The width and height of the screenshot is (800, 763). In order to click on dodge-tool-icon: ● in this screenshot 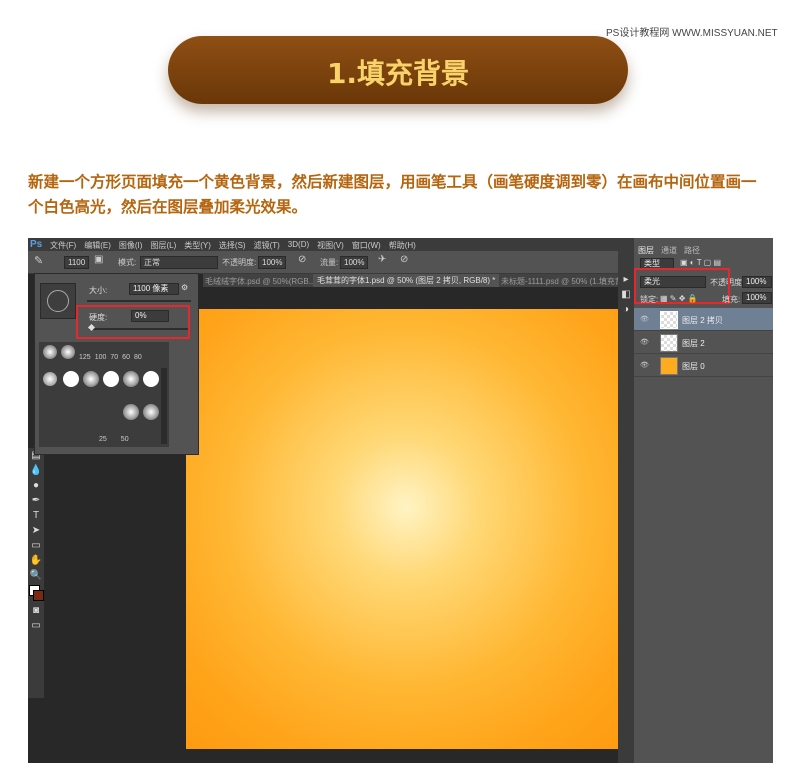, I will do `click(36, 485)`.